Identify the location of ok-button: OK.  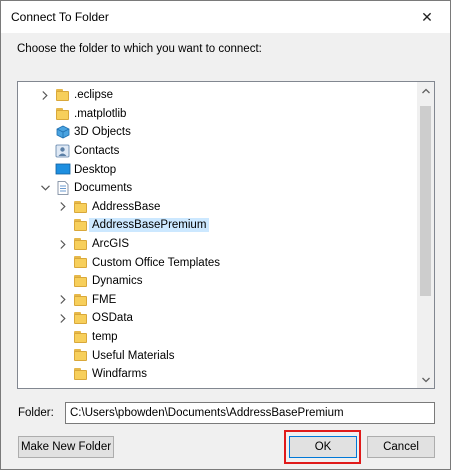
(323, 447).